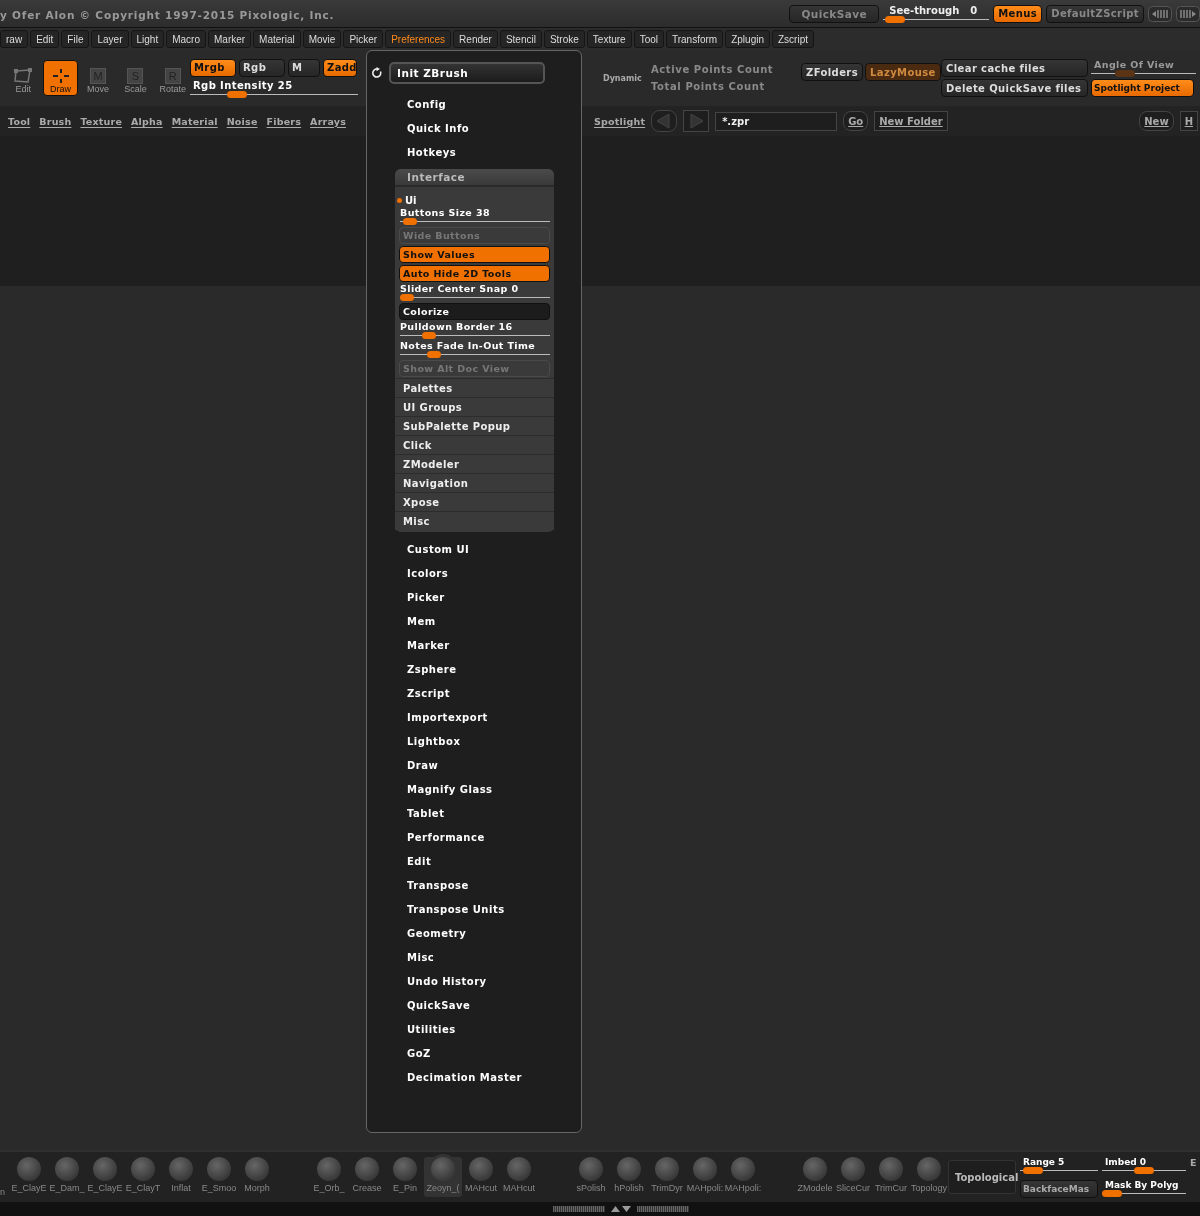  What do you see at coordinates (322, 39) in the screenshot?
I see `menu-item: Movie` at bounding box center [322, 39].